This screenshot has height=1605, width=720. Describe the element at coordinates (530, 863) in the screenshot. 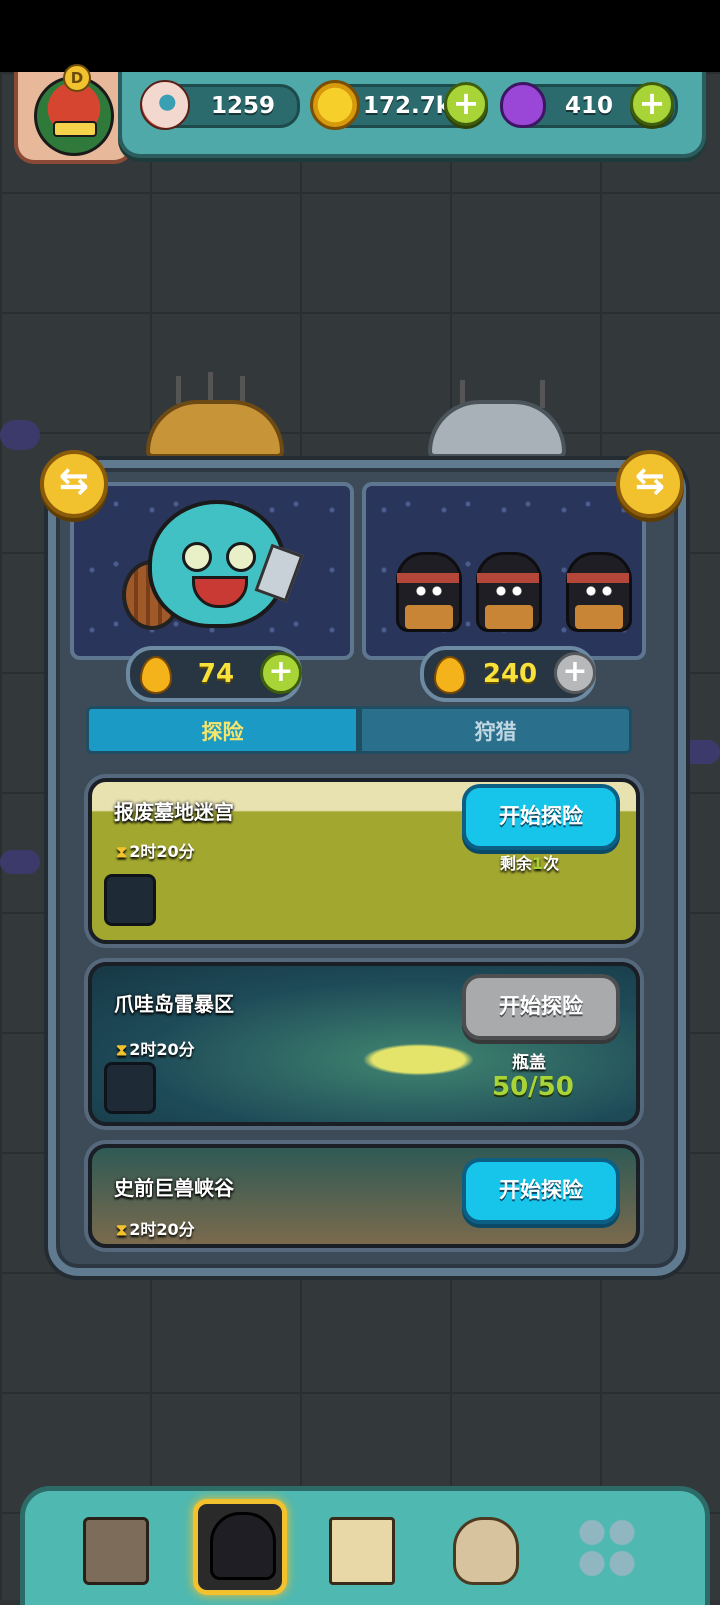

I see `remaining-attempts: 剩余1次` at that location.